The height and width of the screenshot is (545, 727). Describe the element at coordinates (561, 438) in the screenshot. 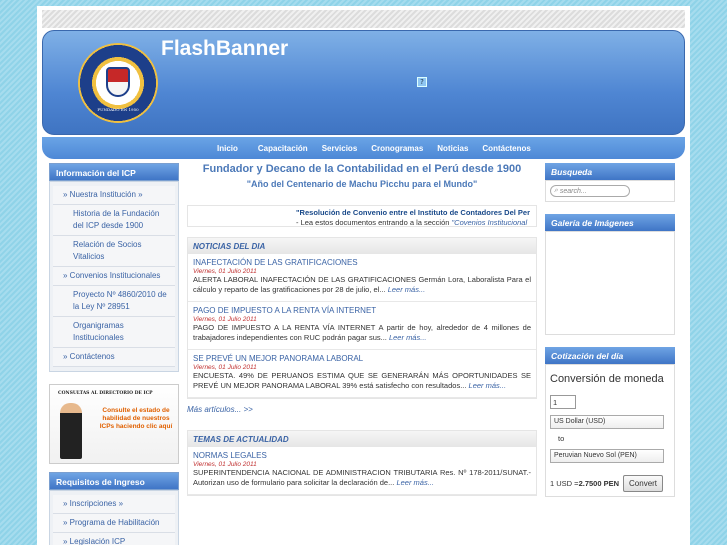

I see `to-label: to` at that location.